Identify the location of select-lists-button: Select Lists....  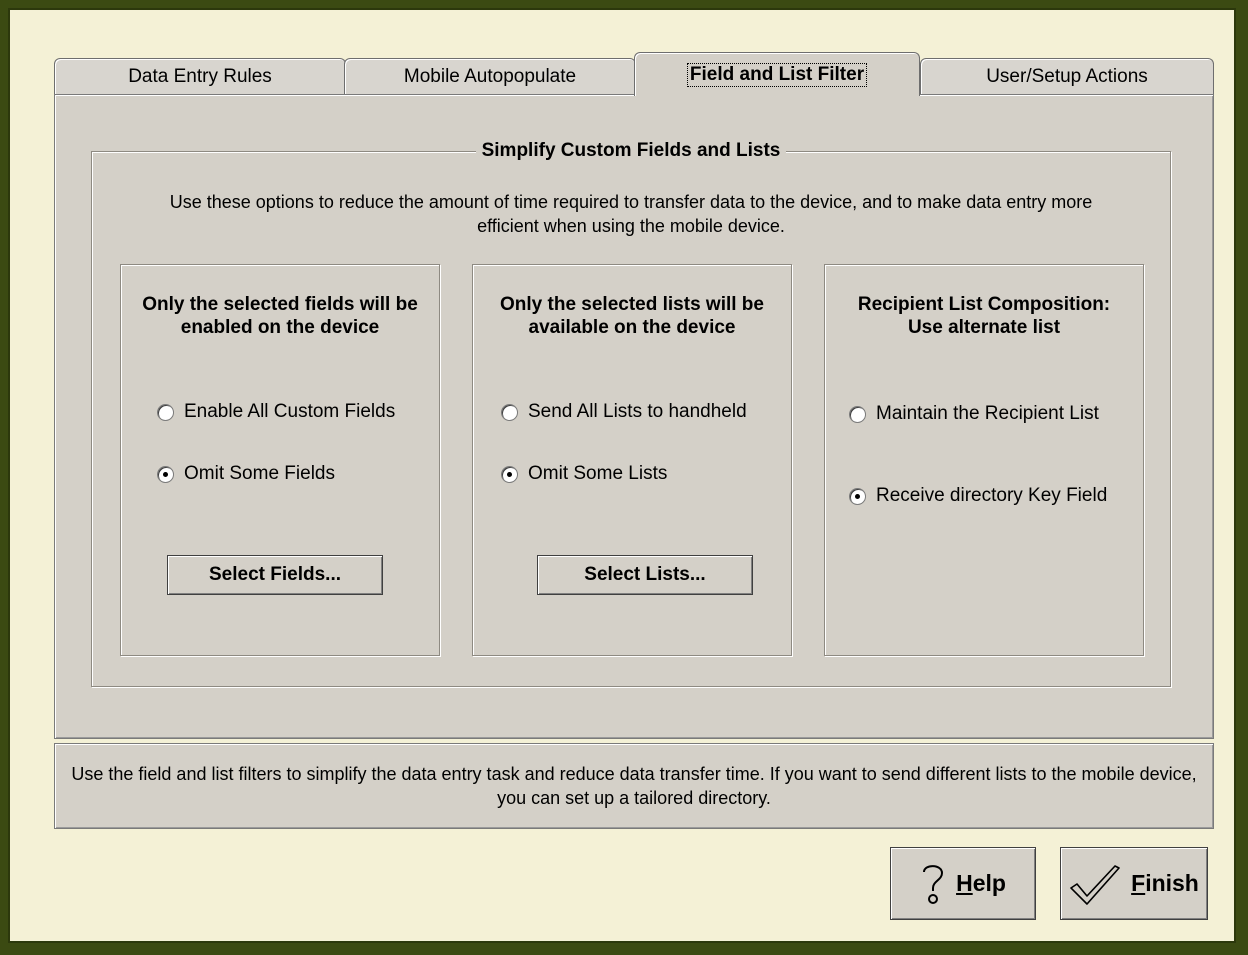
(645, 575).